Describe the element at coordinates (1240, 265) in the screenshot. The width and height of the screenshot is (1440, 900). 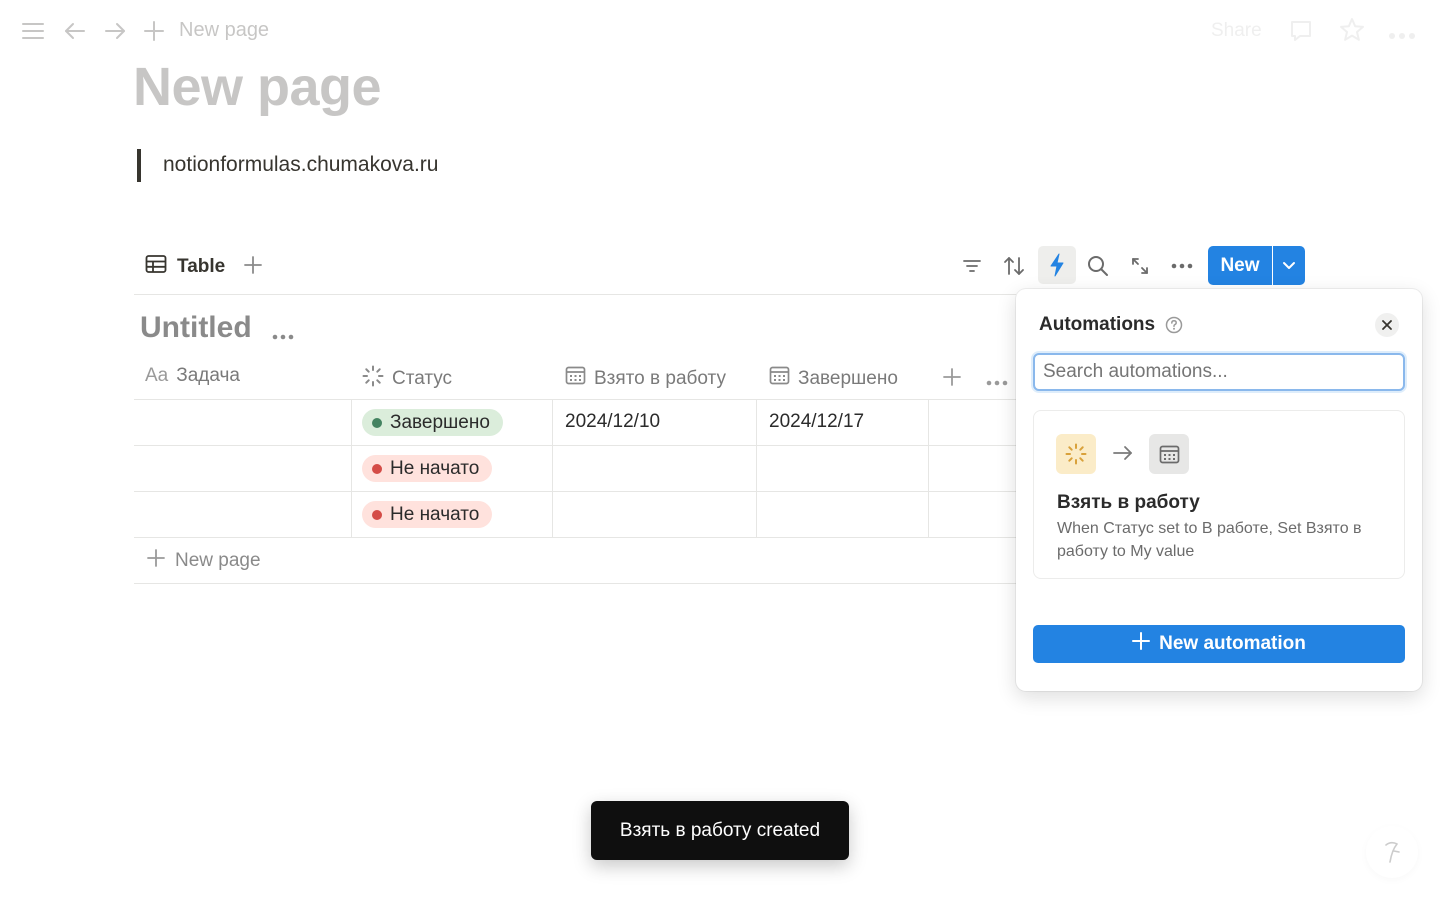
I see `new-record-button: New` at that location.